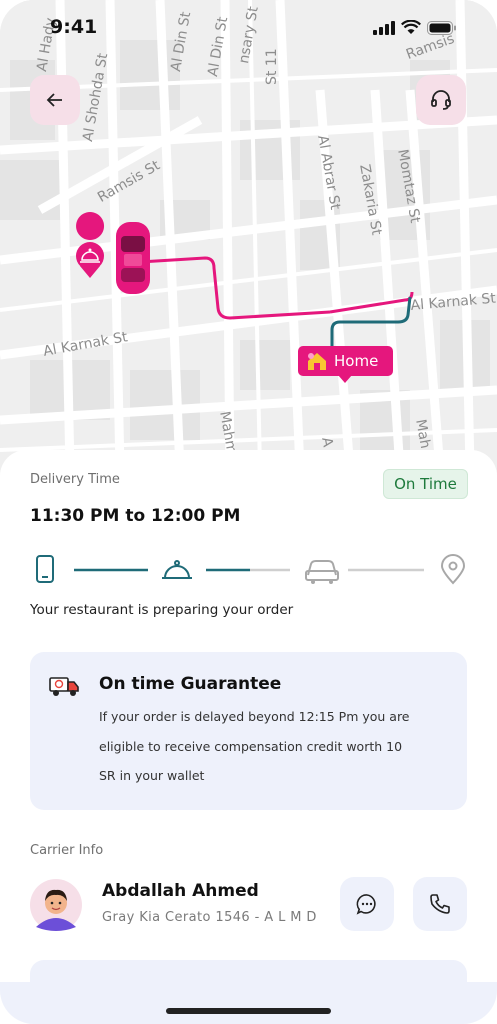  I want to click on carrier-info-label: Carrier Info, so click(67, 850).